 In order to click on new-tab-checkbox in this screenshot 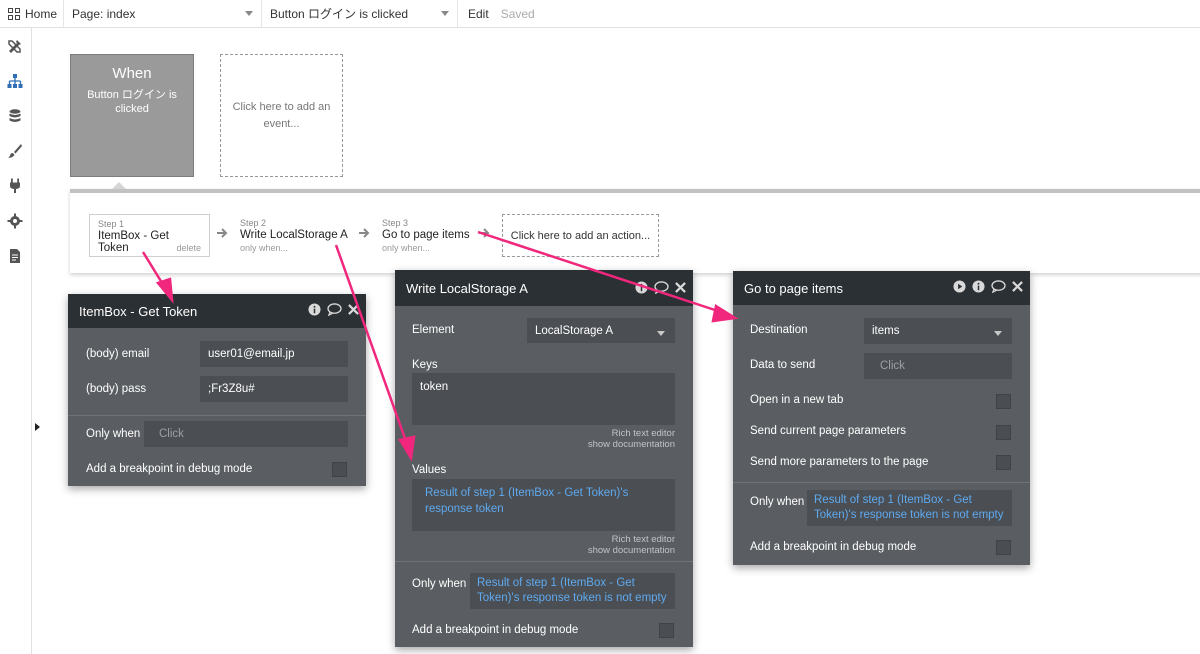, I will do `click(1003, 401)`.